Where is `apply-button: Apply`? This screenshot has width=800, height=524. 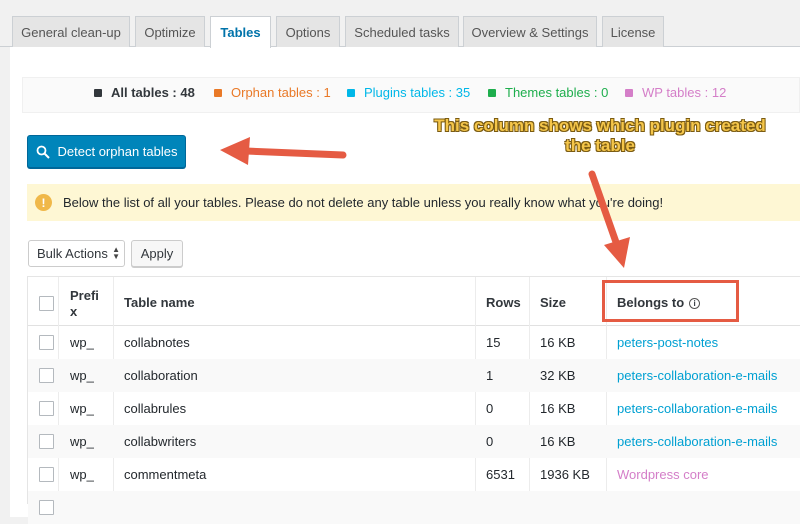 apply-button: Apply is located at coordinates (157, 253).